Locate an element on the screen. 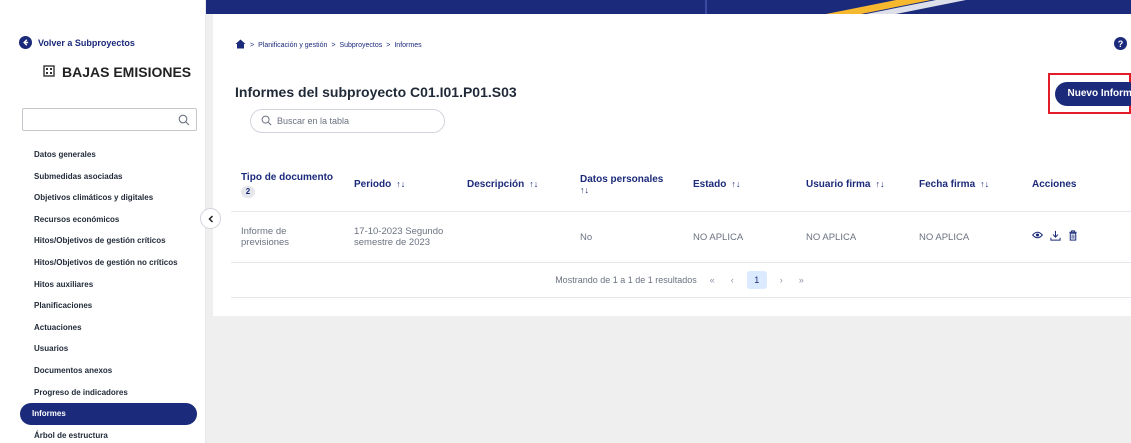  sidebar-item-recursos-economicos: Recursos económicos is located at coordinates (109, 220).